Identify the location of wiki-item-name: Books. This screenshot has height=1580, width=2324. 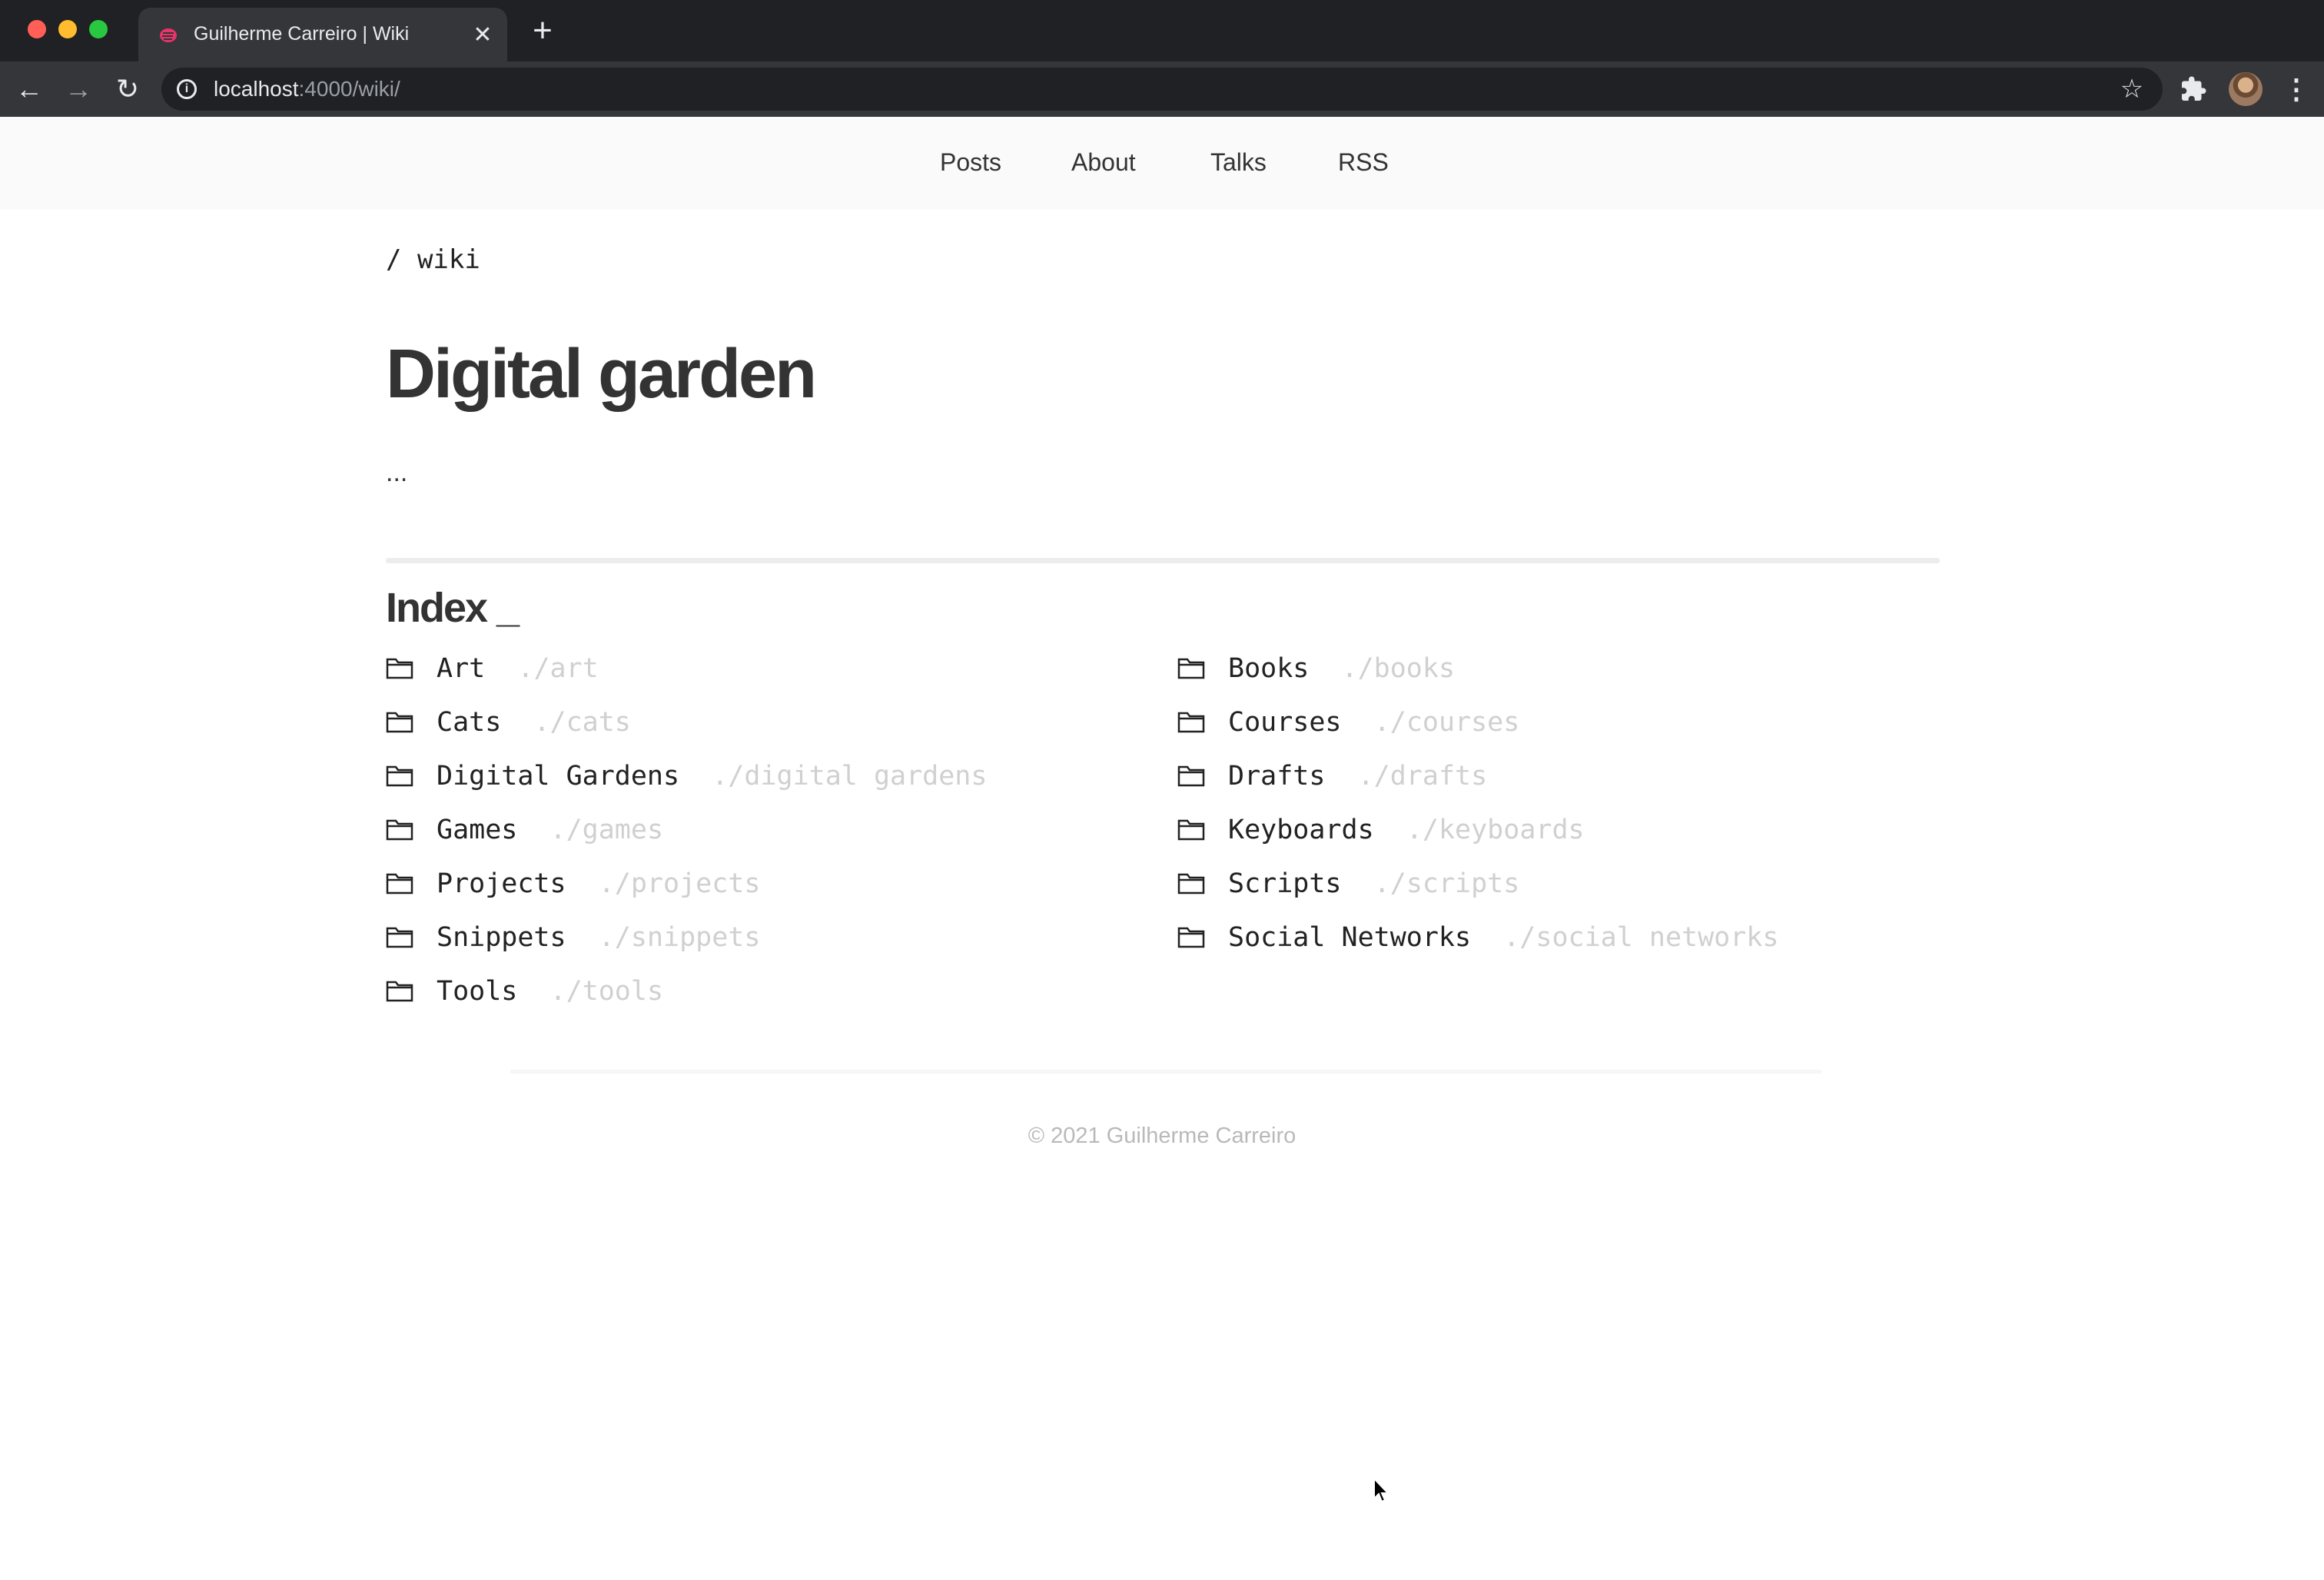
(1269, 669).